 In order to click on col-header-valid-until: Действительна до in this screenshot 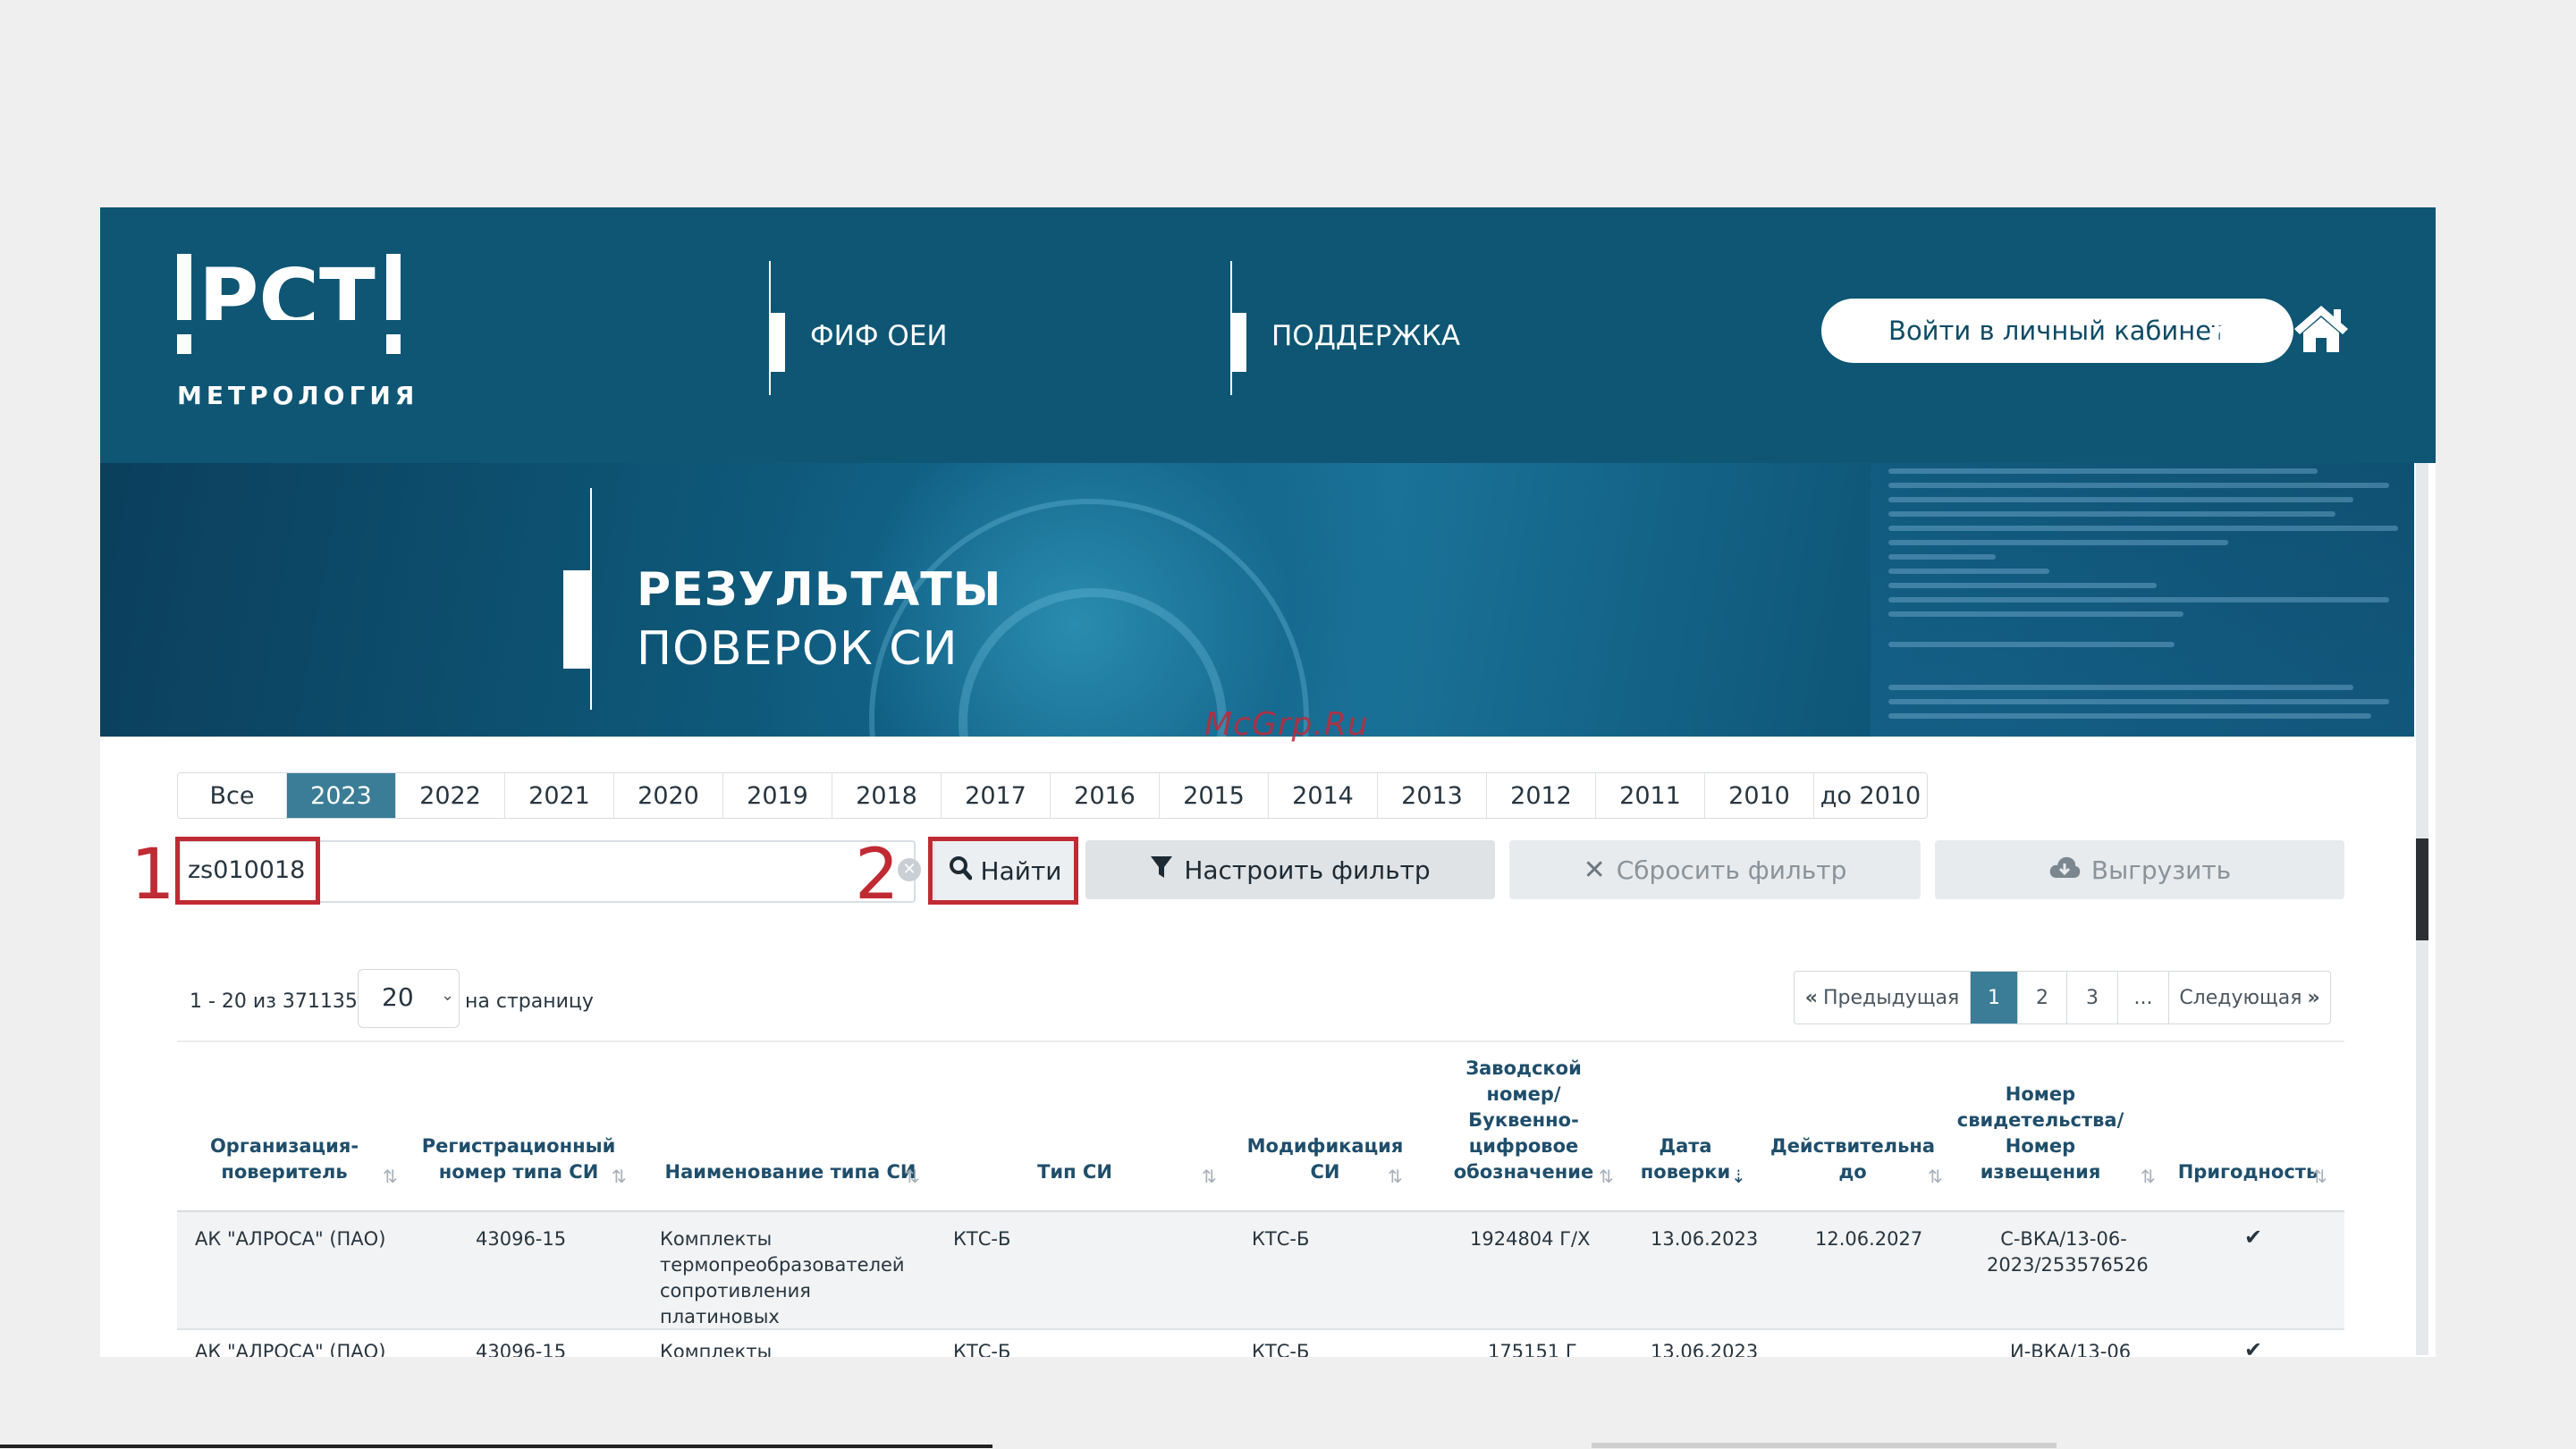, I will do `click(1852, 1123)`.